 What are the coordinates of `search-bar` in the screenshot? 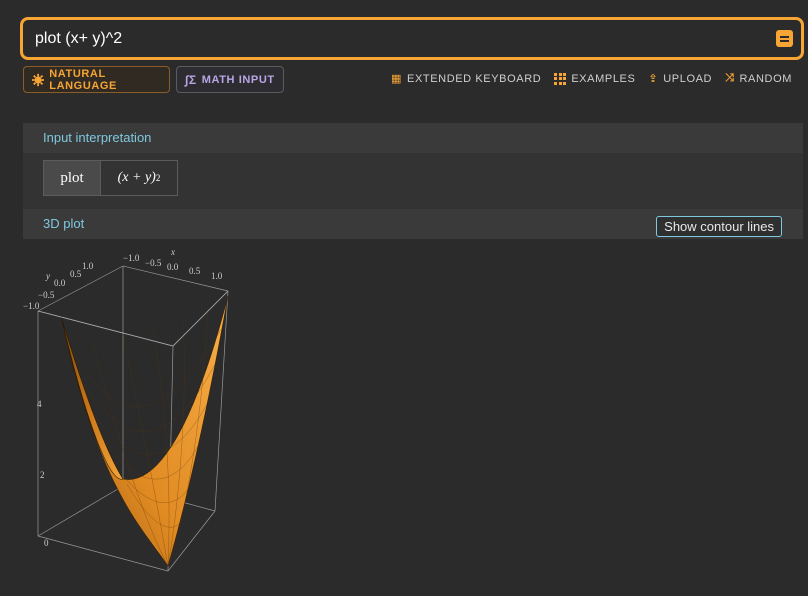 It's located at (412, 38).